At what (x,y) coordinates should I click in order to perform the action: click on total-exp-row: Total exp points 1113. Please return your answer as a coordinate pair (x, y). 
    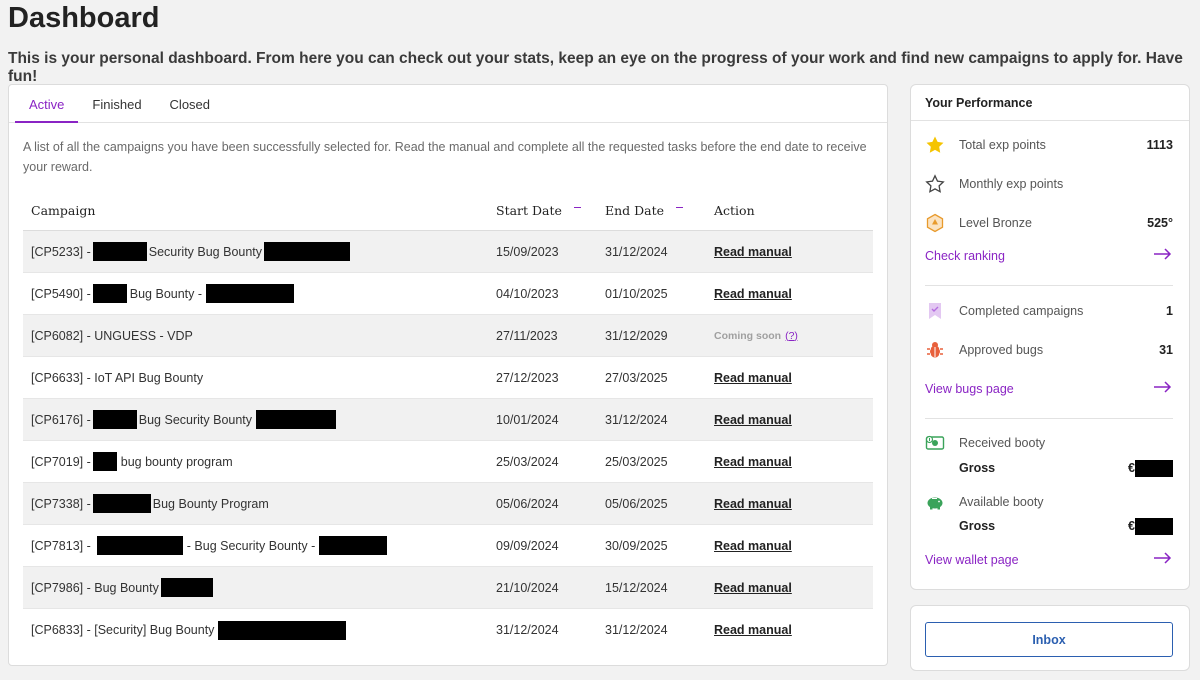
    Looking at the image, I should click on (1049, 145).